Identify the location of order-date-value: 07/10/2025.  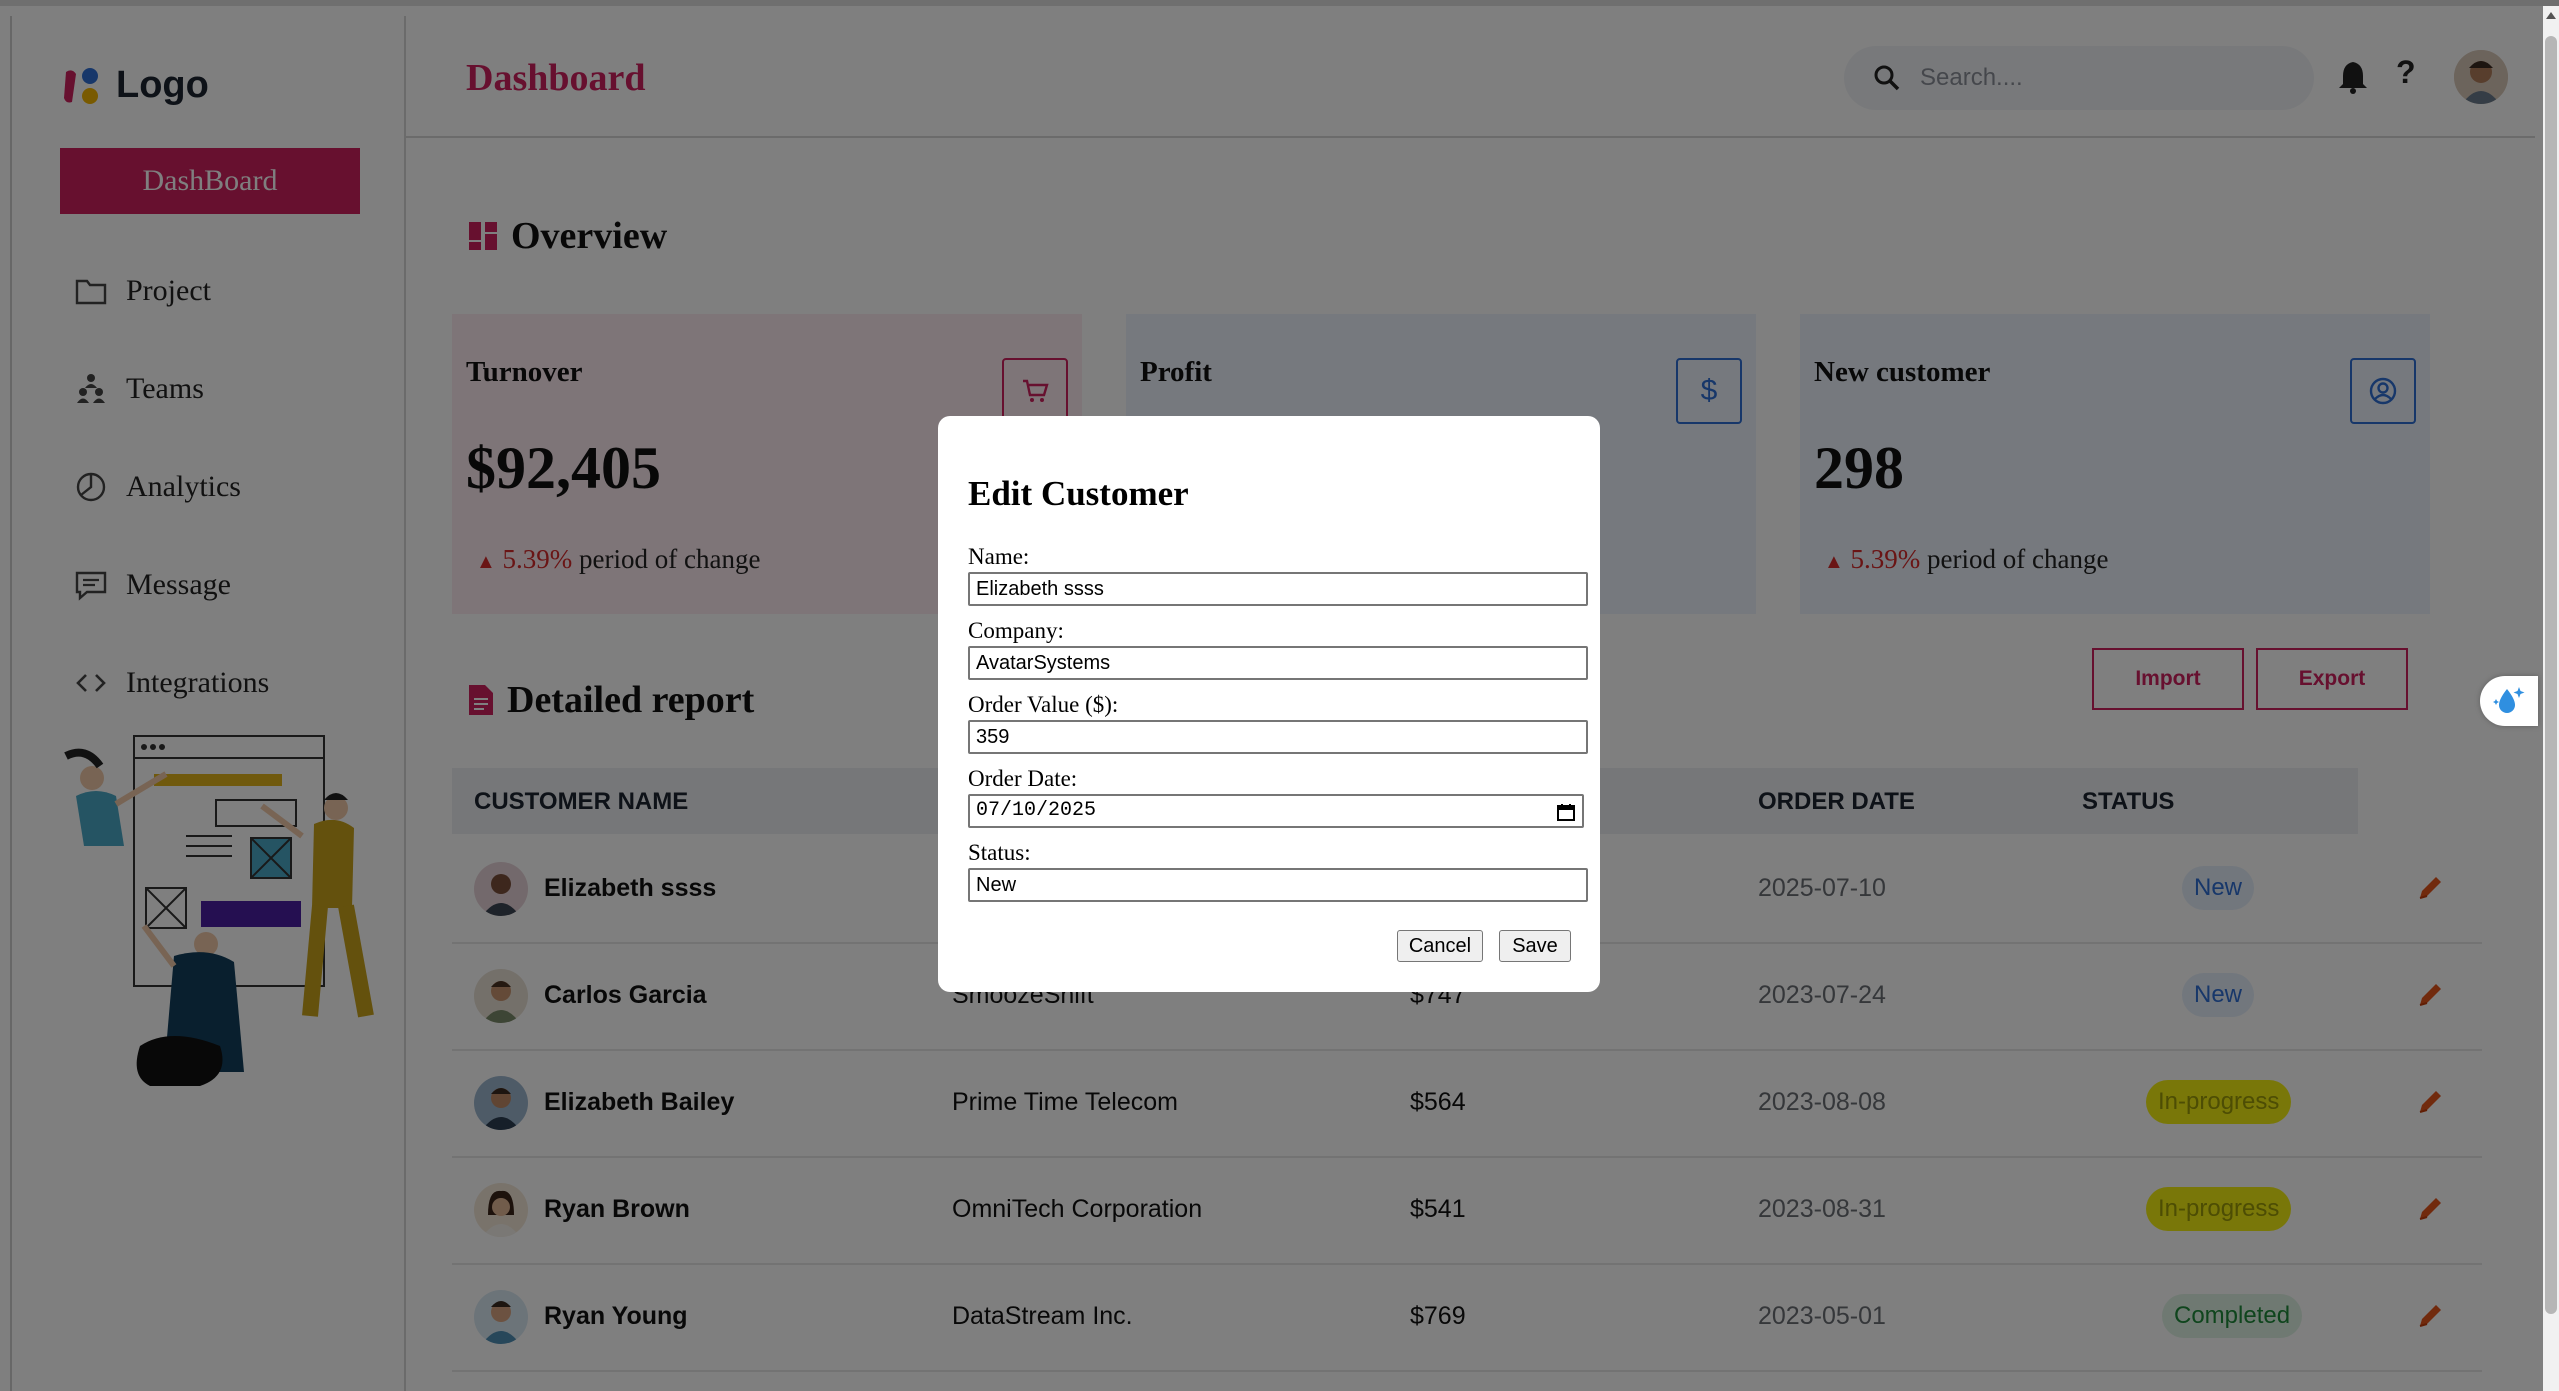
(1036, 810).